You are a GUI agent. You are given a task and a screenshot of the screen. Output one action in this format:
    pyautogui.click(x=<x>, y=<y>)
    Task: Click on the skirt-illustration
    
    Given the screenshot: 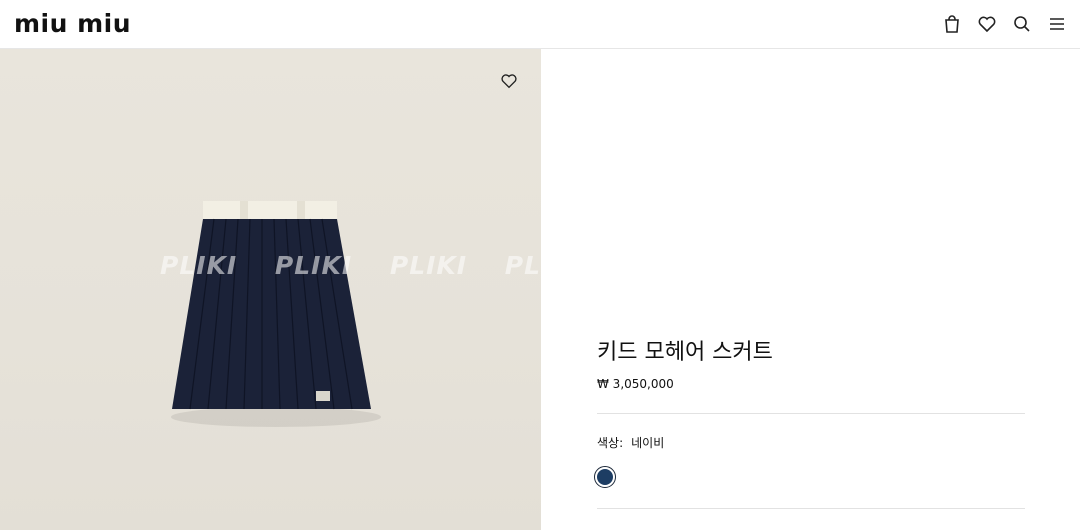 What is the action you would take?
    pyautogui.click(x=276, y=314)
    